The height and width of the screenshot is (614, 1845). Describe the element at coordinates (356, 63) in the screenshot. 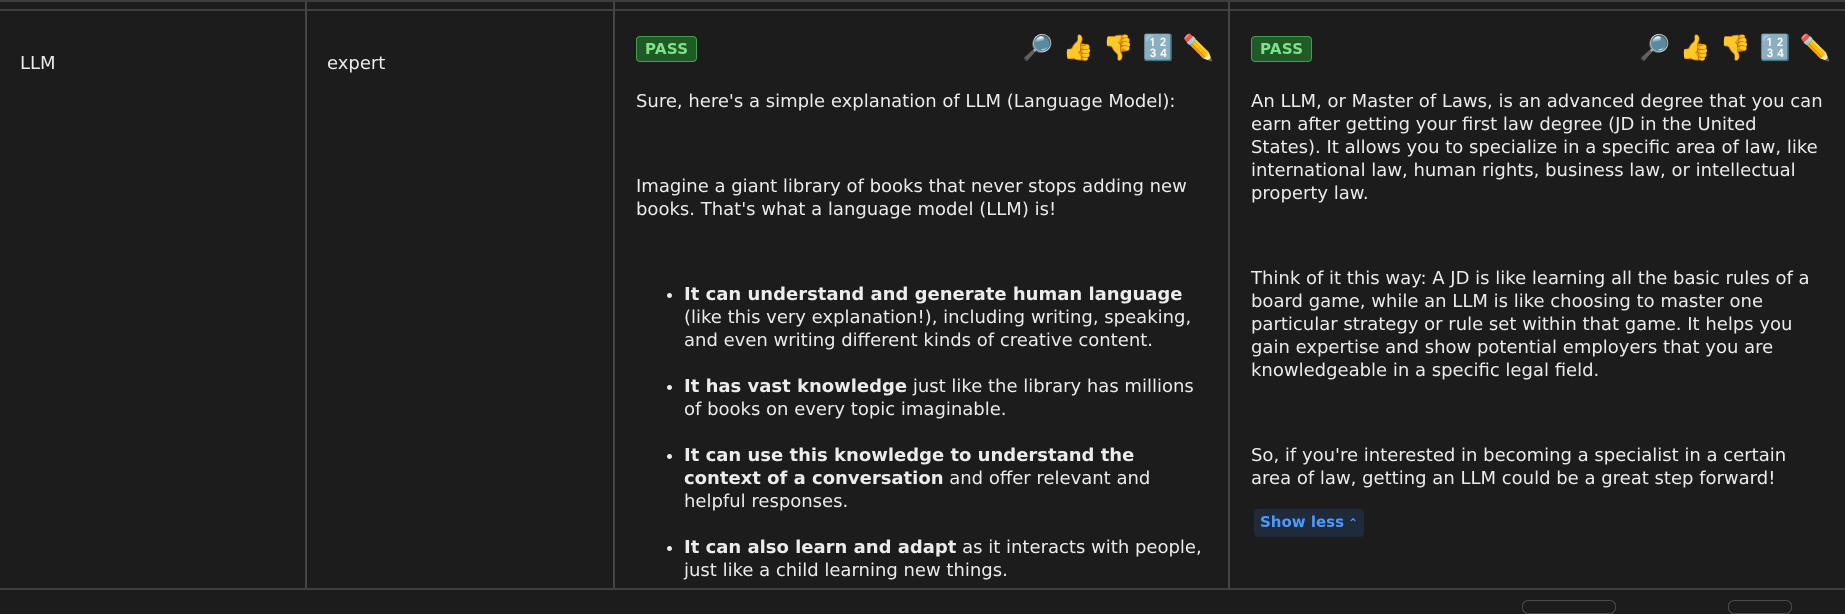

I see `level-text: expert` at that location.